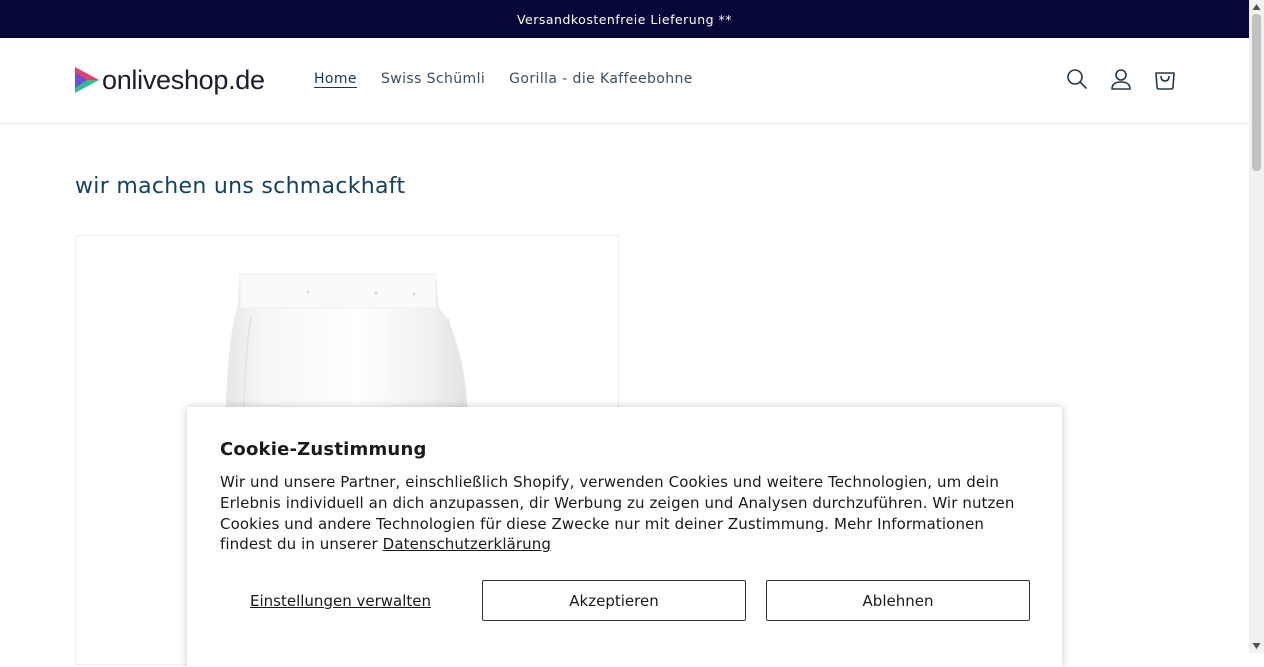  I want to click on account-icon, so click(1121, 79).